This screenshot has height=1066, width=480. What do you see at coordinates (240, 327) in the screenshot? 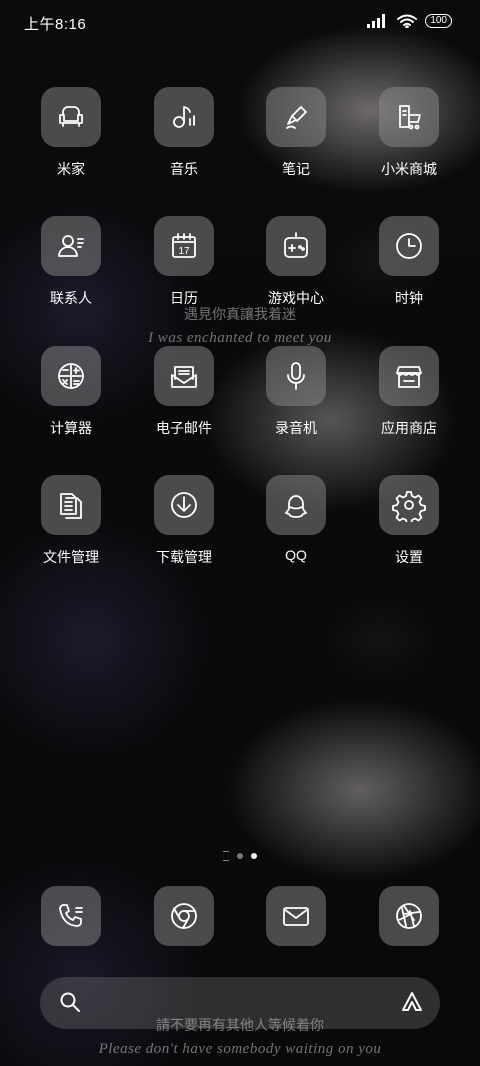
I see `lyric-top: 遇見你真讓我着迷 I was enchanted to meet you` at bounding box center [240, 327].